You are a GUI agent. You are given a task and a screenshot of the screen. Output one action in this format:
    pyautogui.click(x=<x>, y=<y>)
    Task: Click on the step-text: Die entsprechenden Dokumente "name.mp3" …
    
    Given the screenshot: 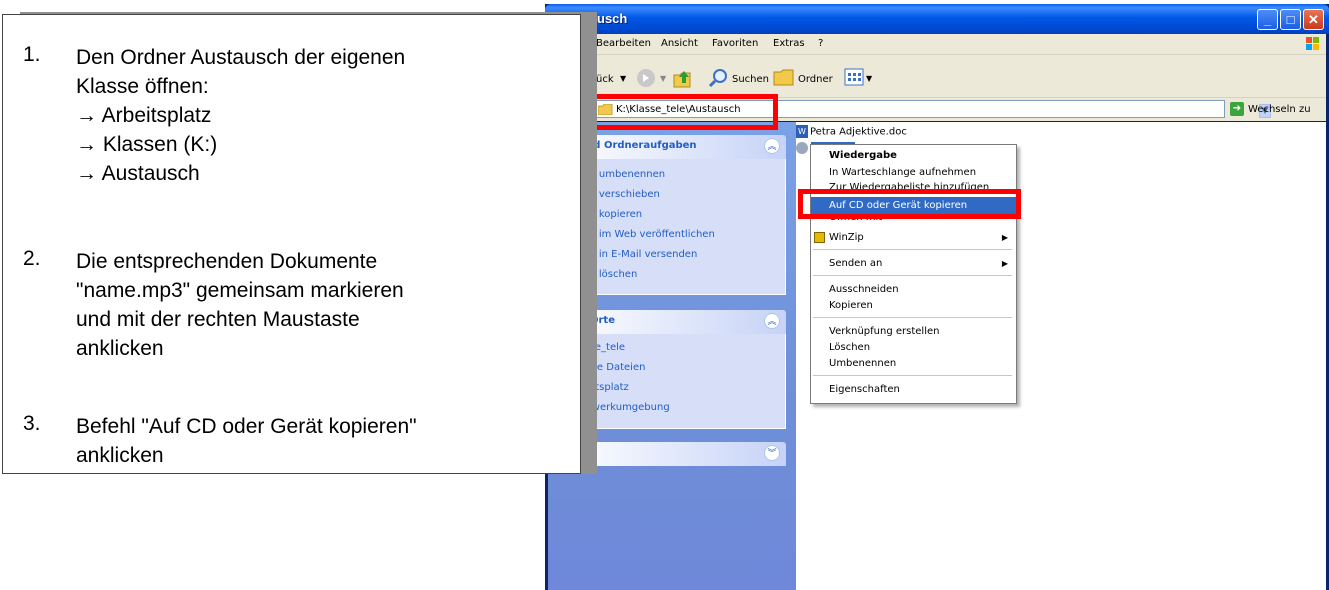 What is the action you would take?
    pyautogui.click(x=311, y=305)
    